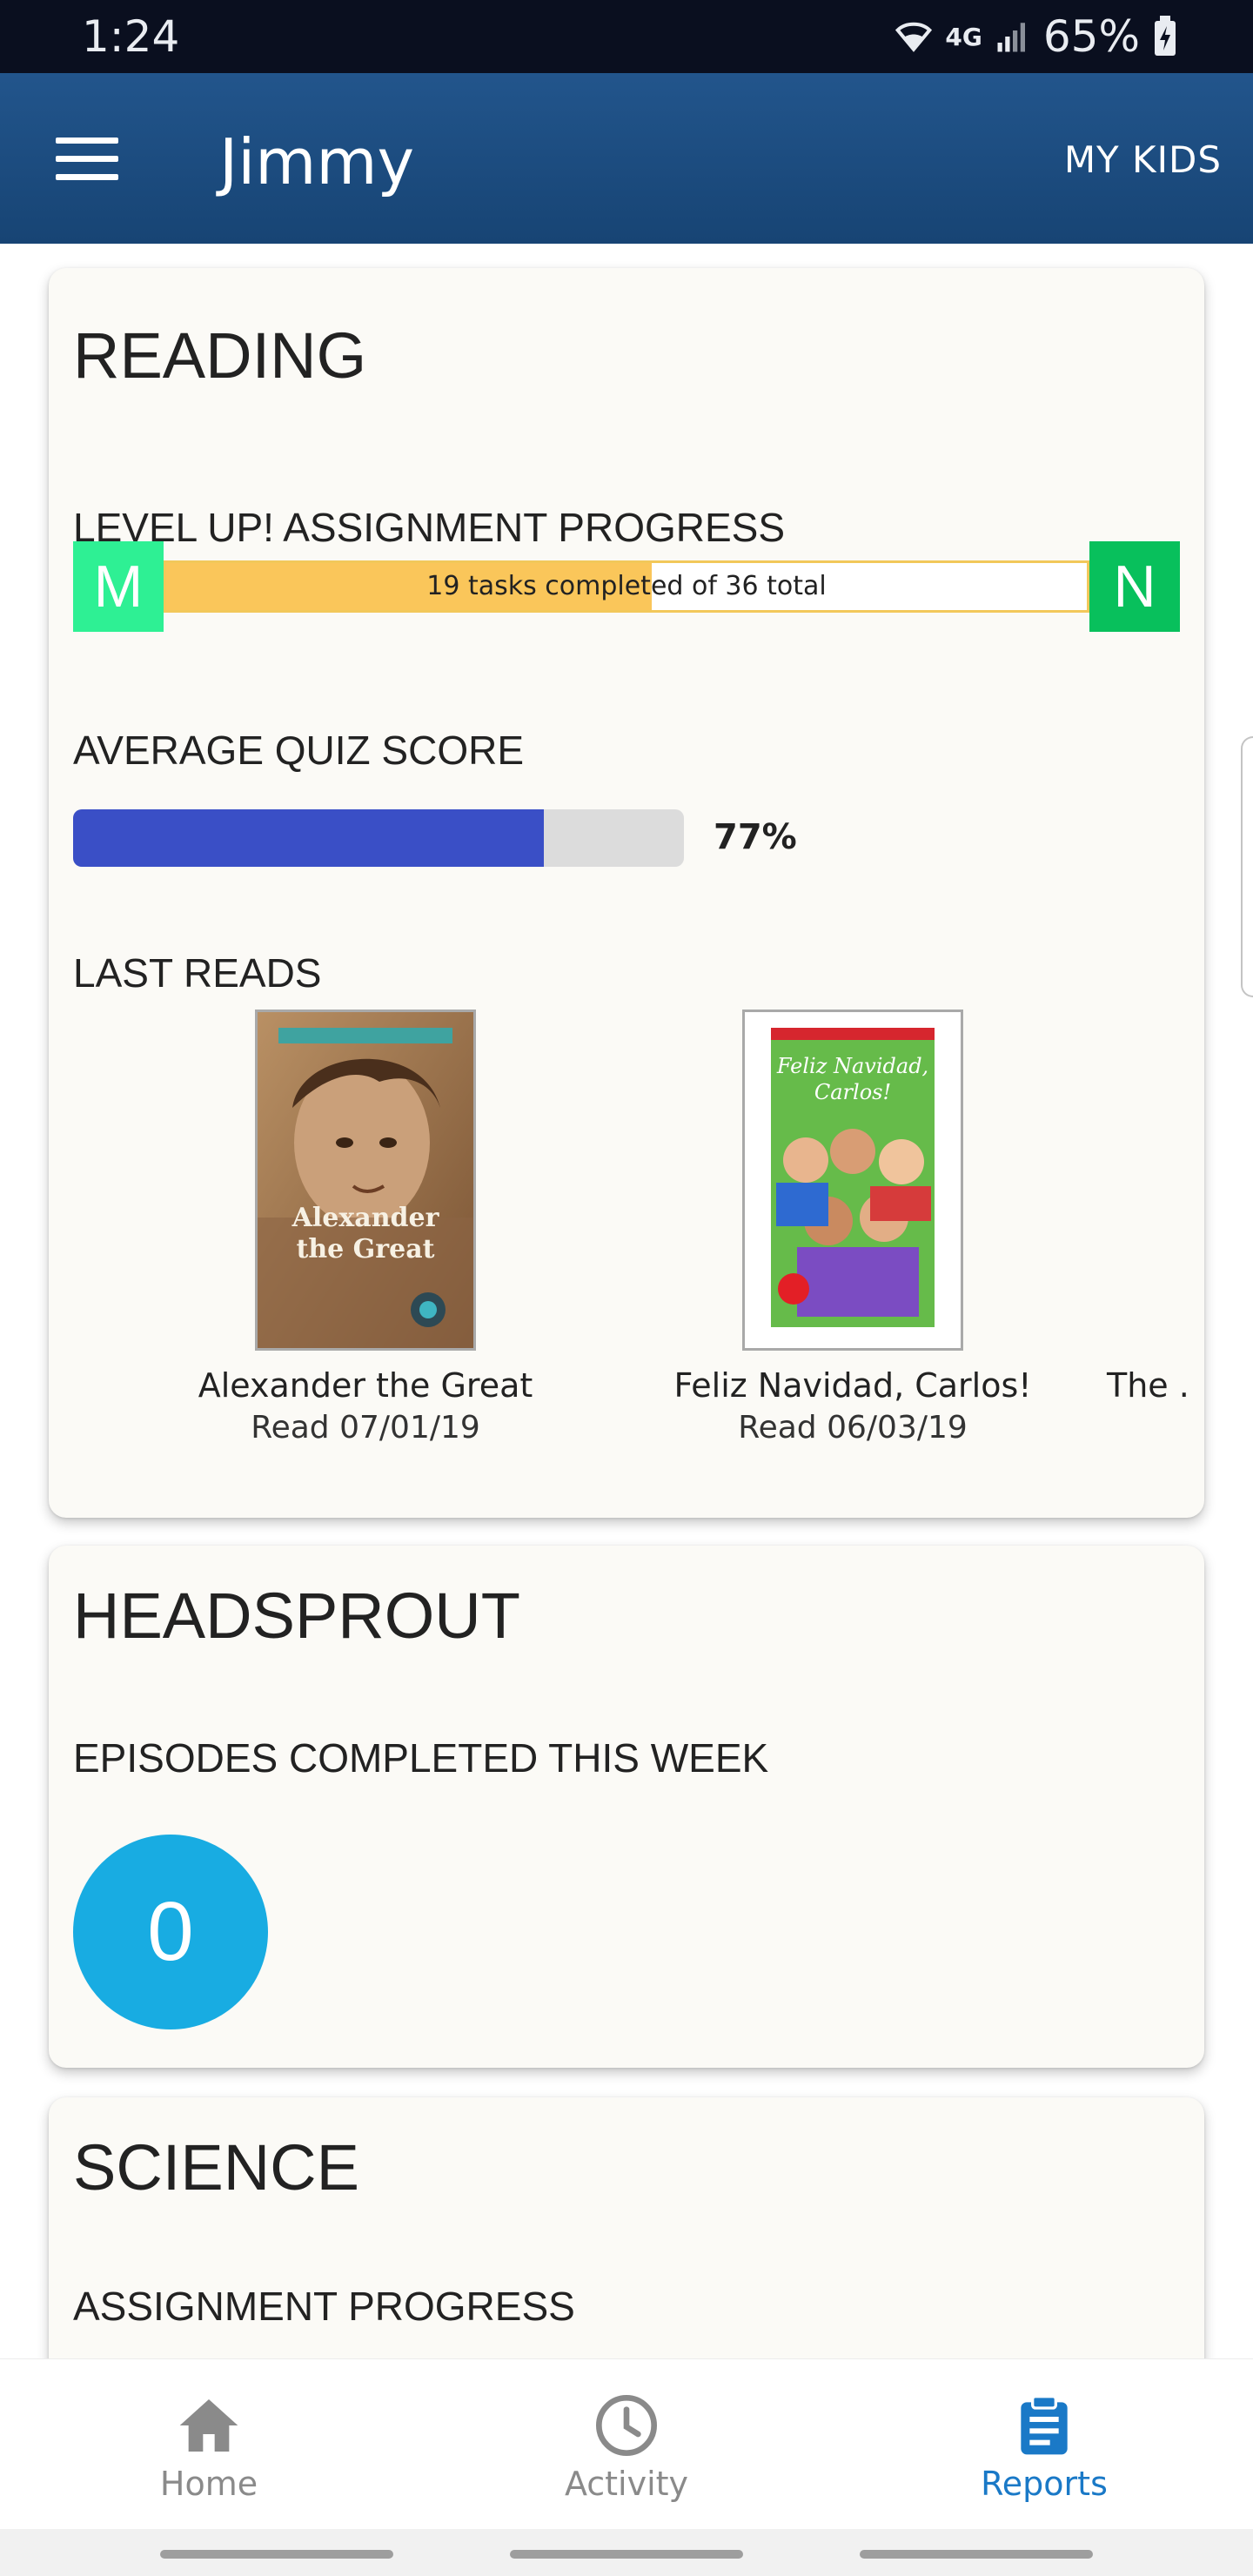  Describe the element at coordinates (365, 1385) in the screenshot. I see `book-title: Alexander the Great` at that location.